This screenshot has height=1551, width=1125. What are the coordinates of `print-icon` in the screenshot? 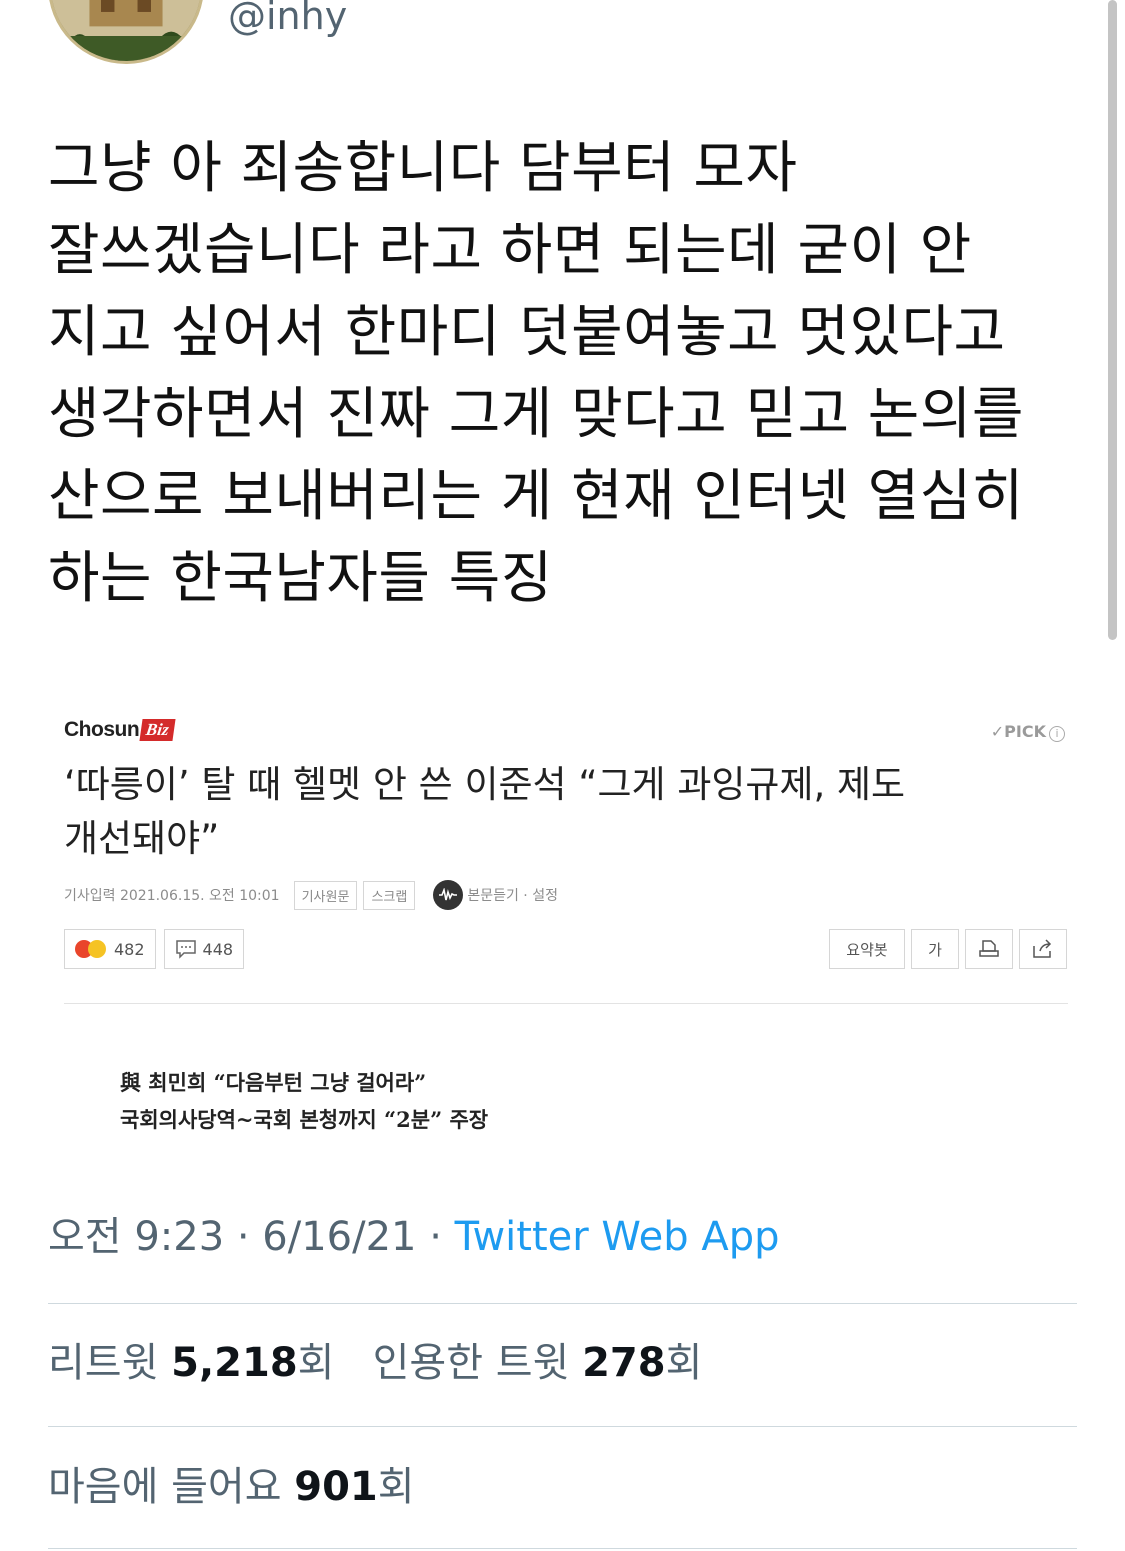 It's located at (989, 948).